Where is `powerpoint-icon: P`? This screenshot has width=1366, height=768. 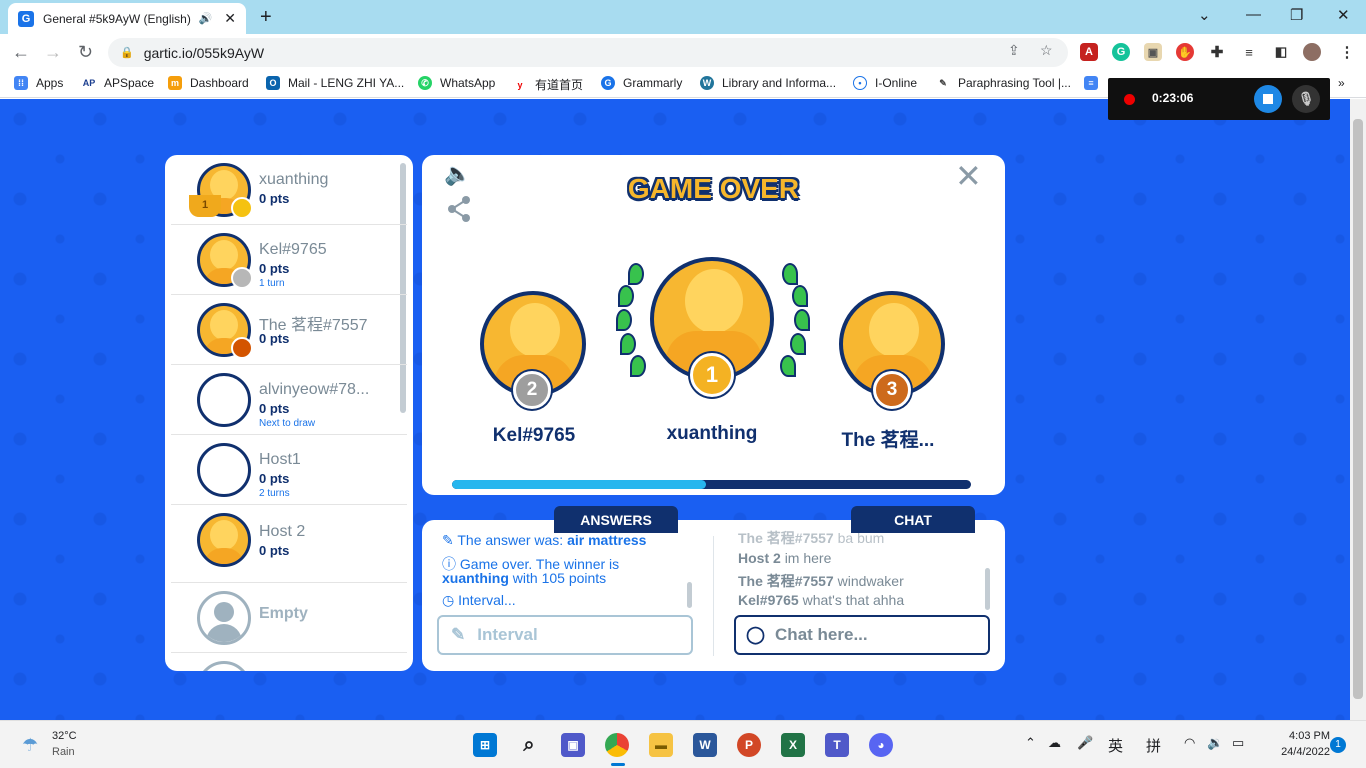
powerpoint-icon: P is located at coordinates (749, 745).